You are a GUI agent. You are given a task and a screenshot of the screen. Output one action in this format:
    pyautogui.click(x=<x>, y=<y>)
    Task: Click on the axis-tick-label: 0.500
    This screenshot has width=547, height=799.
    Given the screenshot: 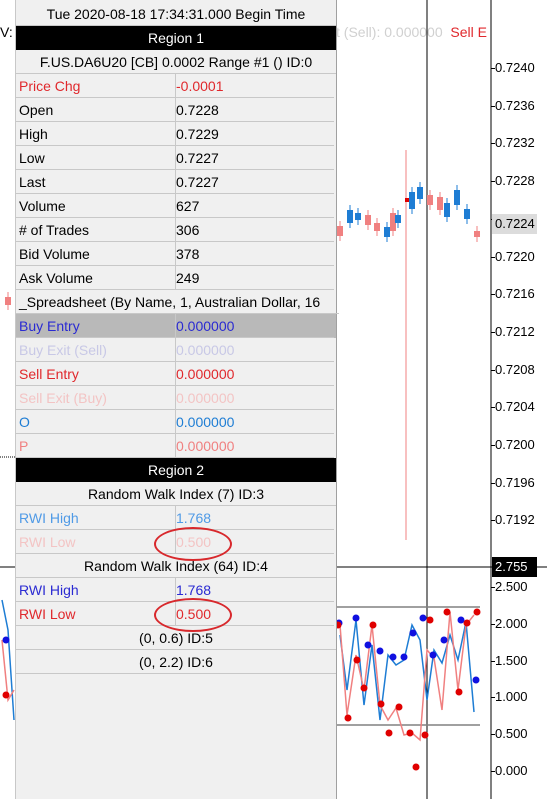 What is the action you would take?
    pyautogui.click(x=511, y=734)
    